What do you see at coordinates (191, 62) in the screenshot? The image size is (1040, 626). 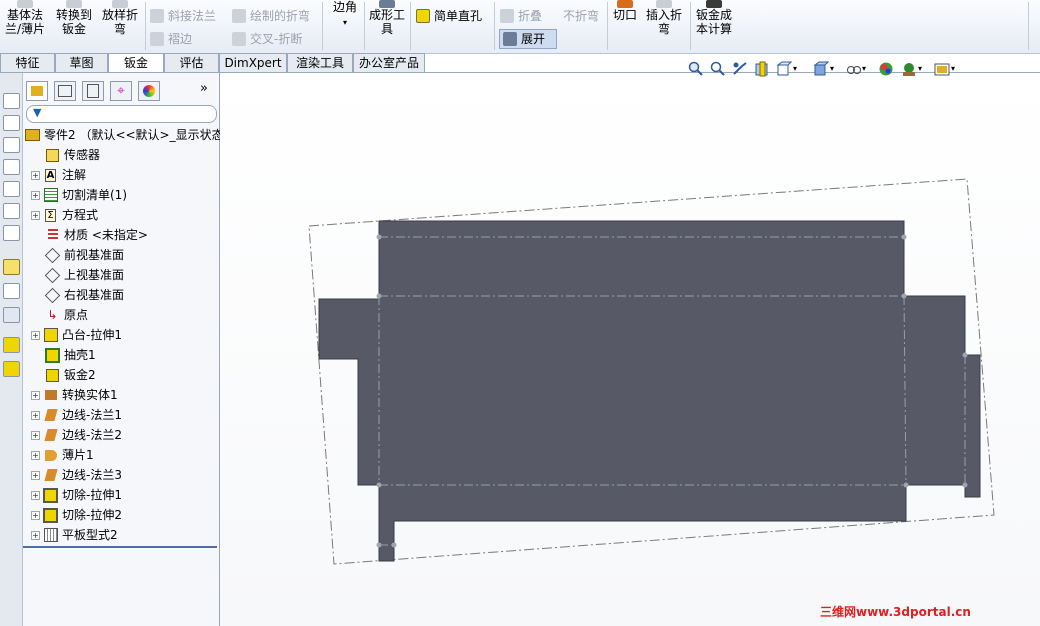 I see `tab-evaluate: 评估` at bounding box center [191, 62].